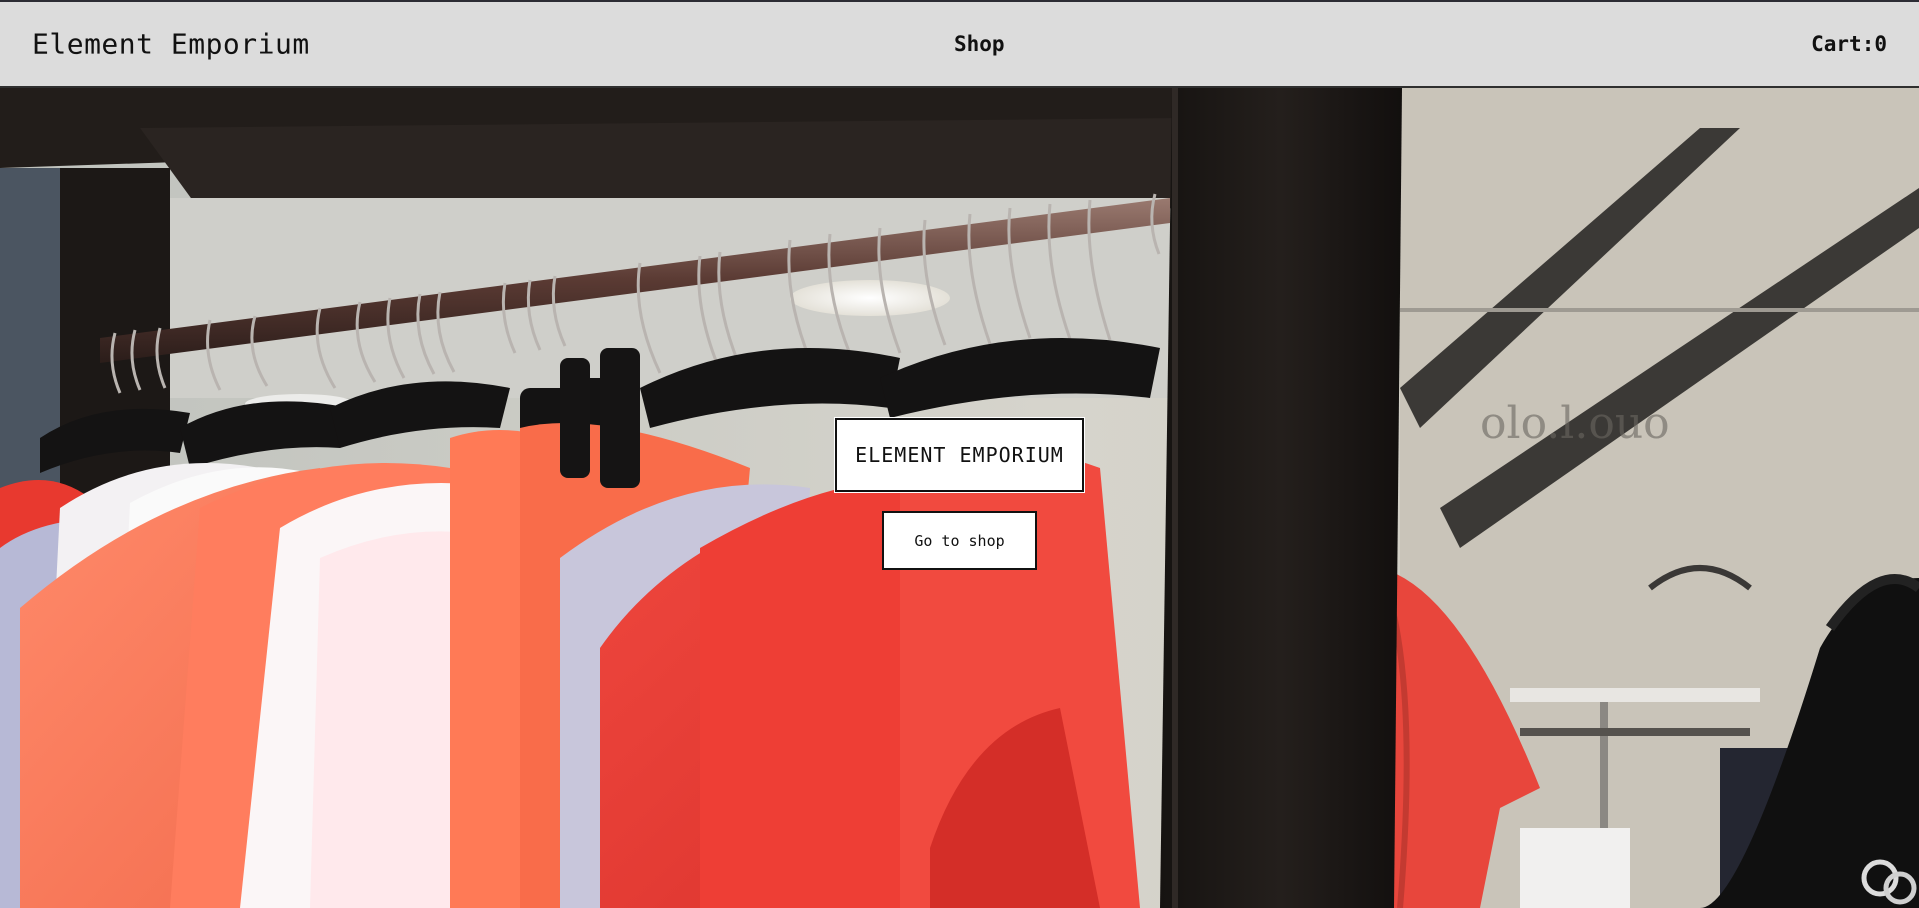 The height and width of the screenshot is (908, 1919). Describe the element at coordinates (959, 540) in the screenshot. I see `go-to-shop-button: Go to shop` at that location.